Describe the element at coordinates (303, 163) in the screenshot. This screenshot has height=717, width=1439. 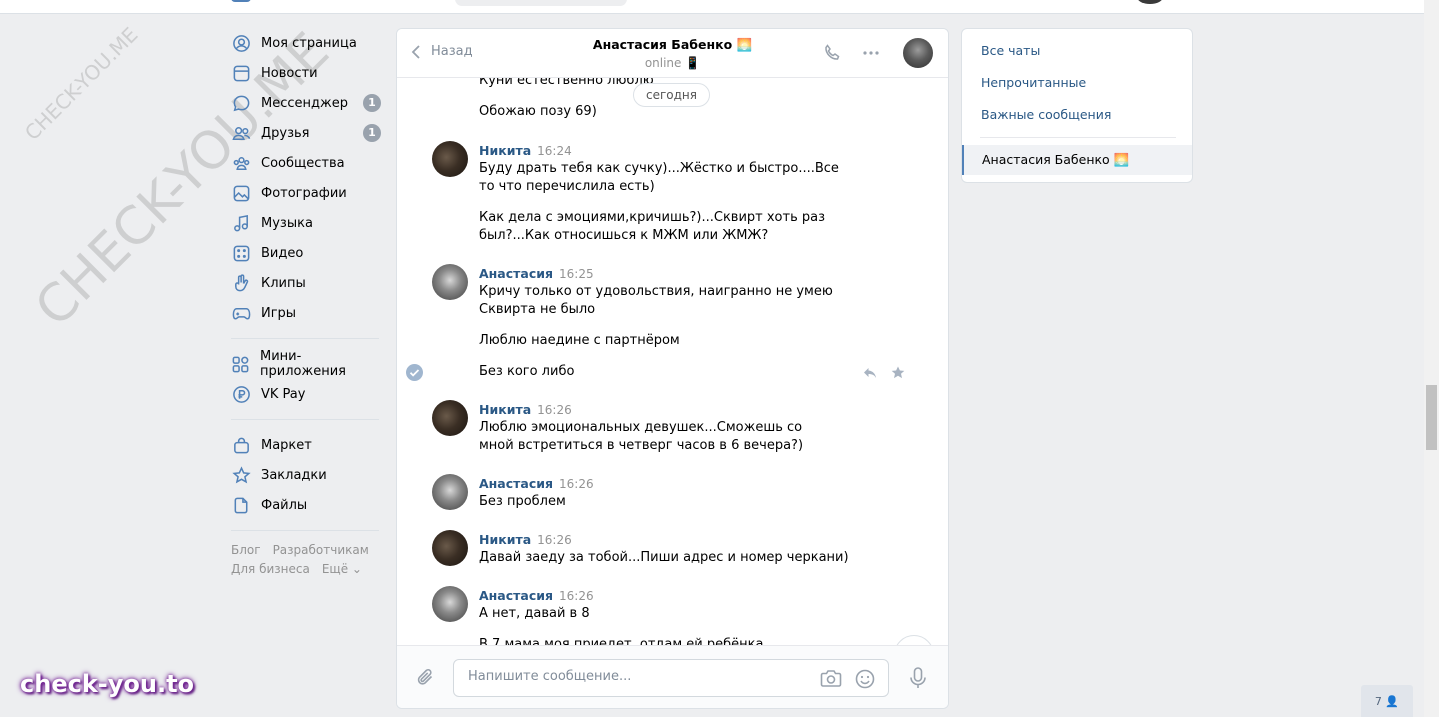
I see `nav-label: Сообщества` at that location.